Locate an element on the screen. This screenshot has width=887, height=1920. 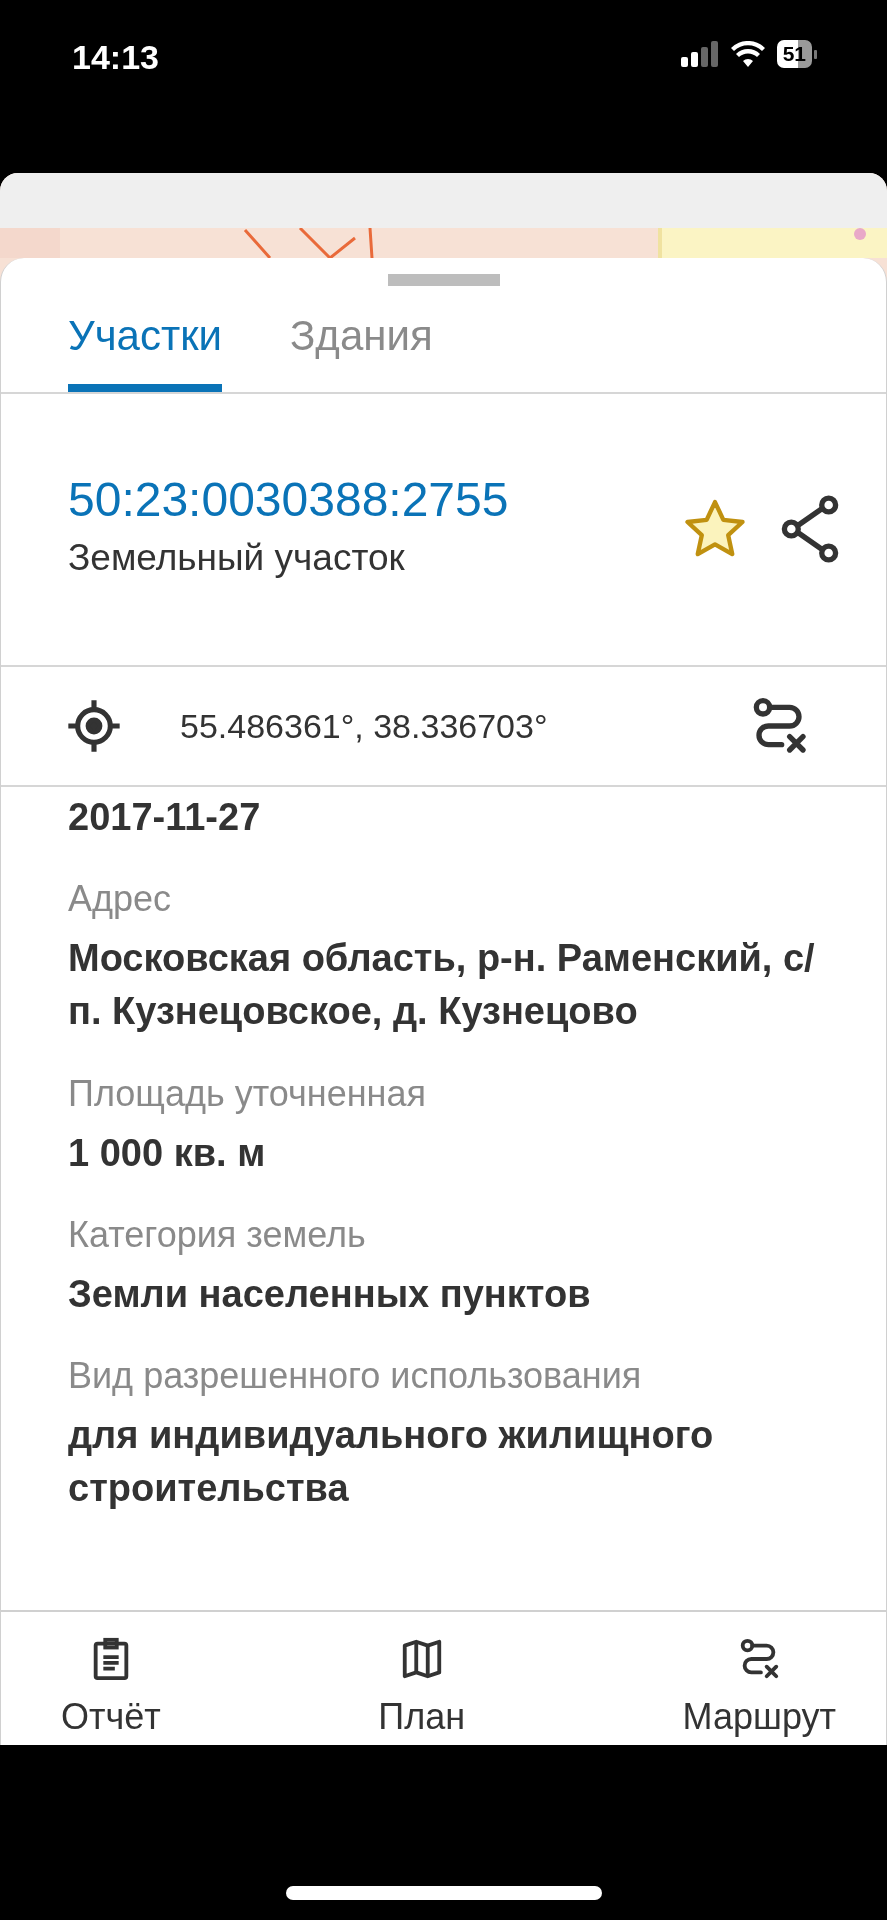
field-value: Московская область, р-н. Раменский, с/п. Кузнецовское, д. Кузнецово is located at coordinates (442, 985).